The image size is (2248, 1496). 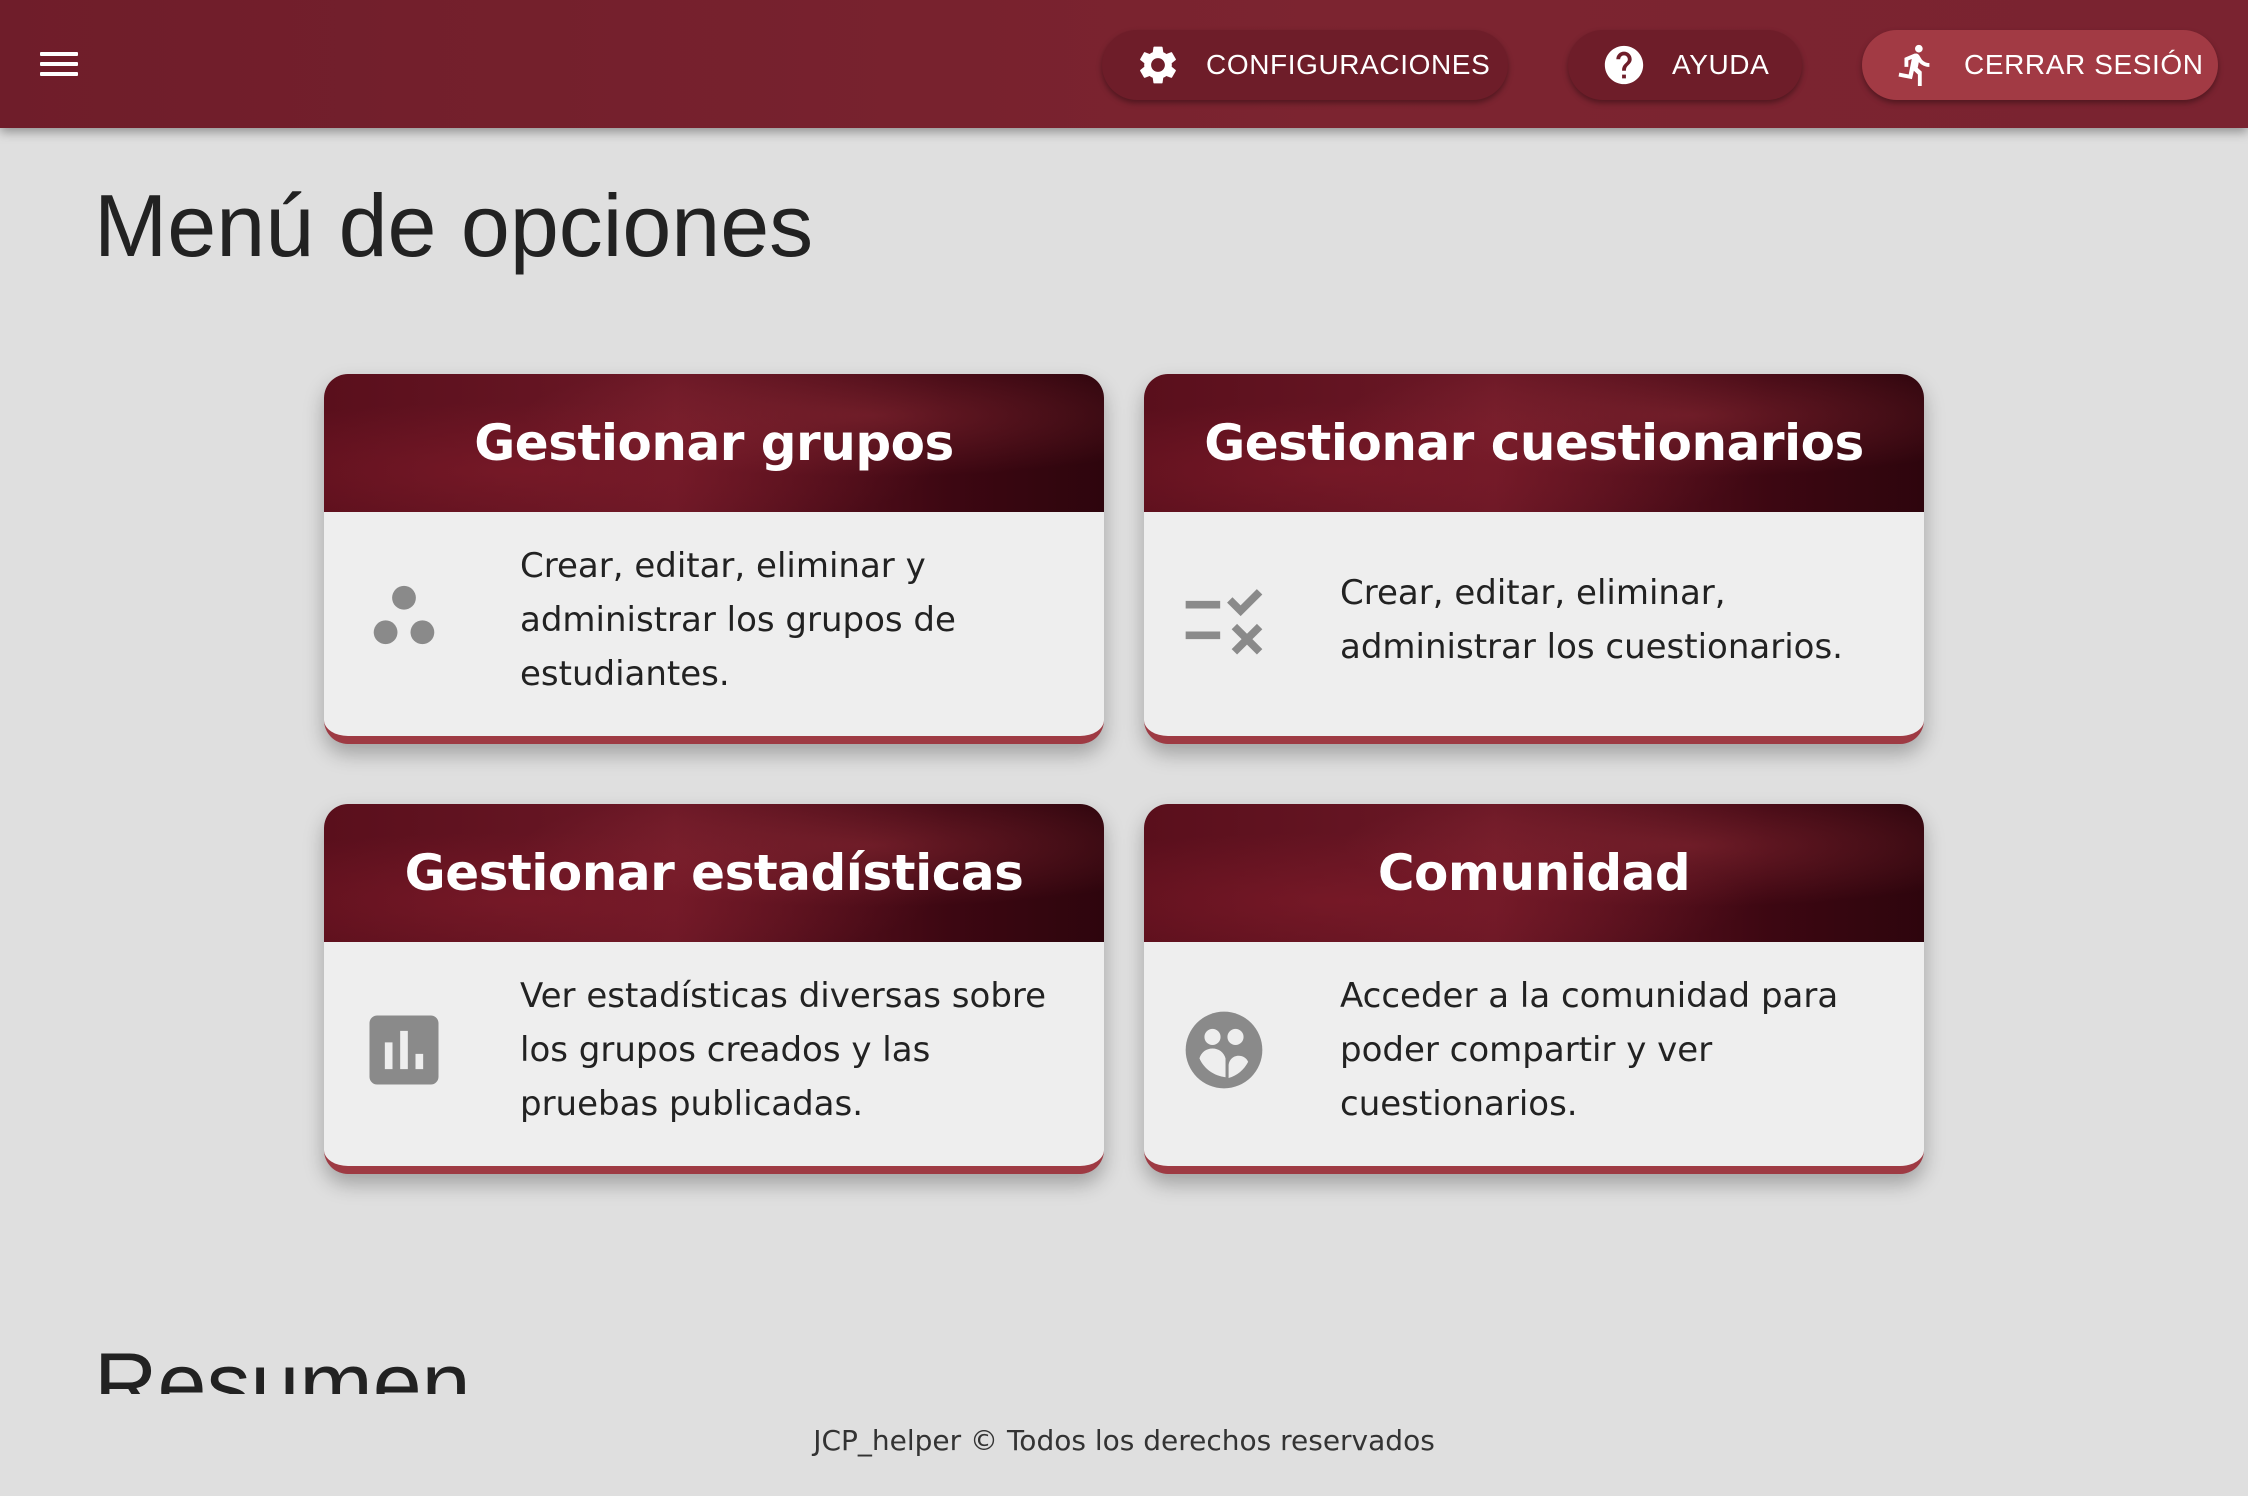 What do you see at coordinates (60, 64) in the screenshot?
I see `hamburger-menu-icon` at bounding box center [60, 64].